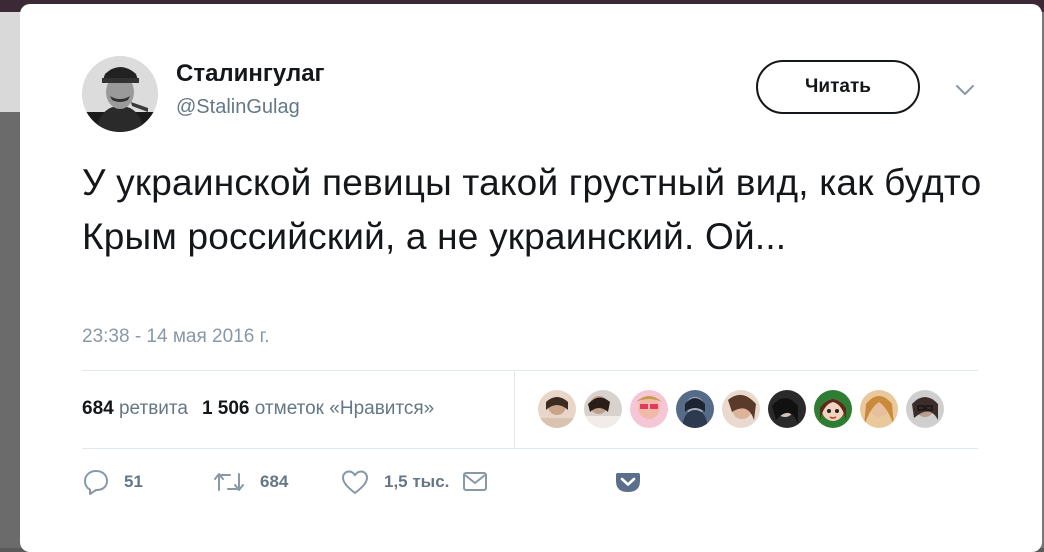 The image size is (1044, 552). What do you see at coordinates (250, 482) in the screenshot?
I see `retweet-button: 684` at bounding box center [250, 482].